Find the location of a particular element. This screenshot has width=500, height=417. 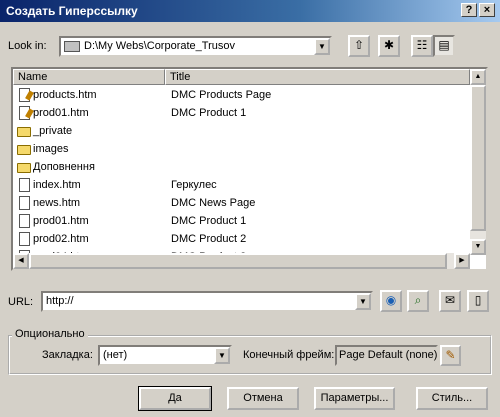

close-button: × is located at coordinates (487, 10).